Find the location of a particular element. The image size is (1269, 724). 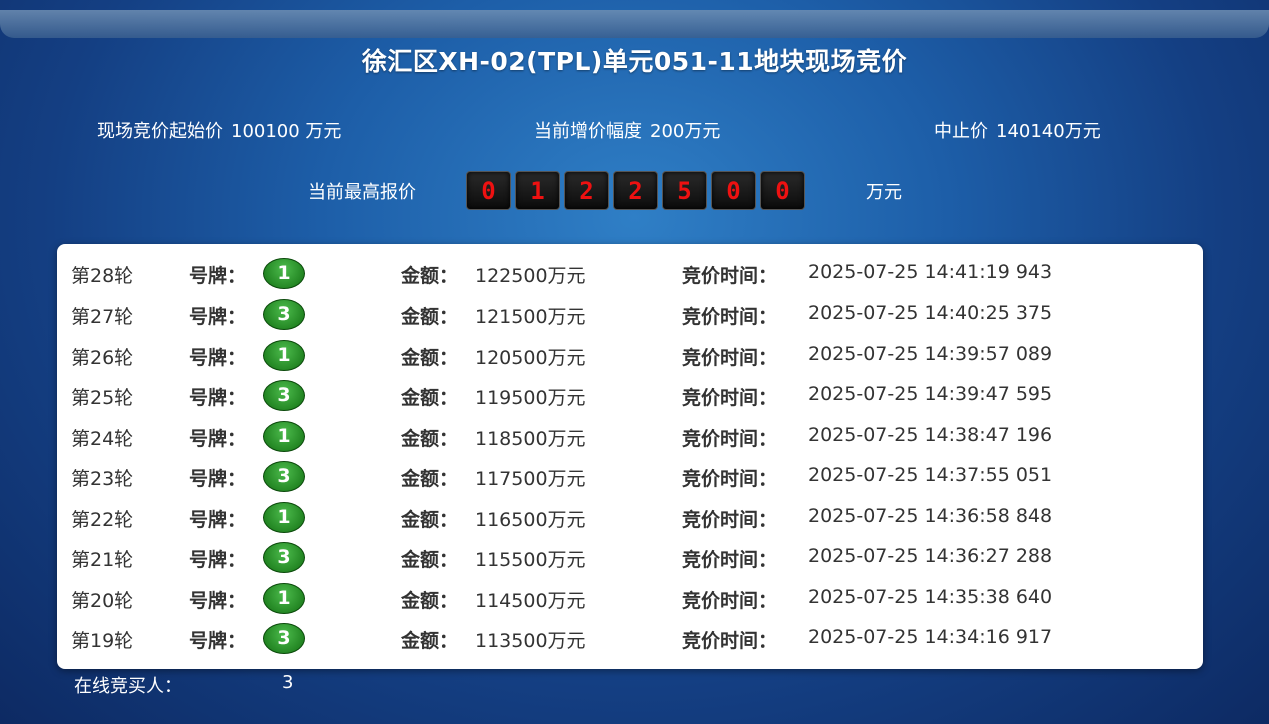

time-value: 2025-07-25 14:40:25 375 is located at coordinates (930, 313).